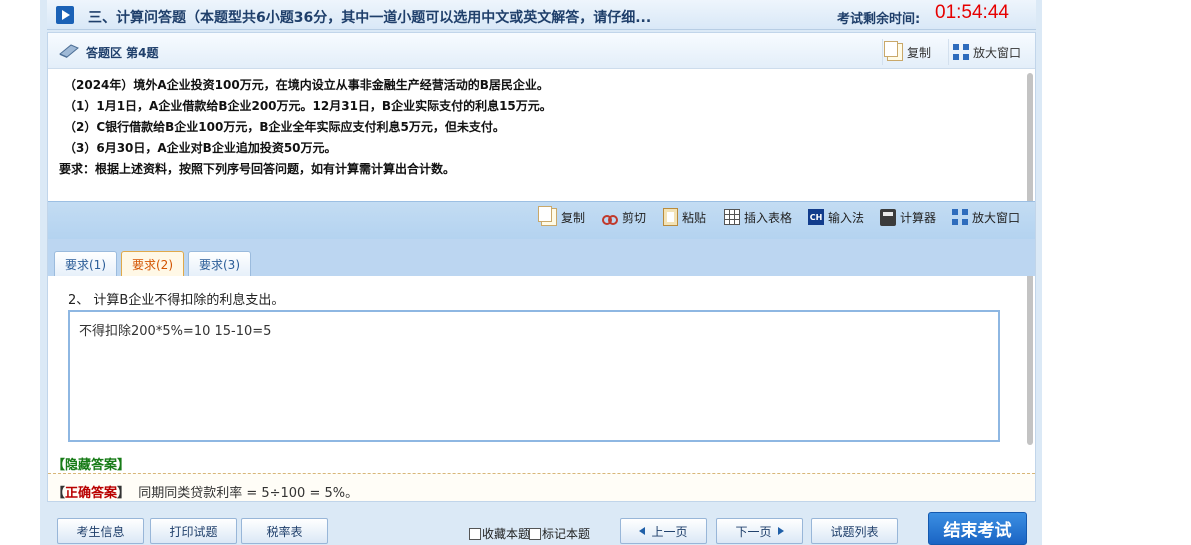  I want to click on calculator-button: 计算器, so click(908, 217).